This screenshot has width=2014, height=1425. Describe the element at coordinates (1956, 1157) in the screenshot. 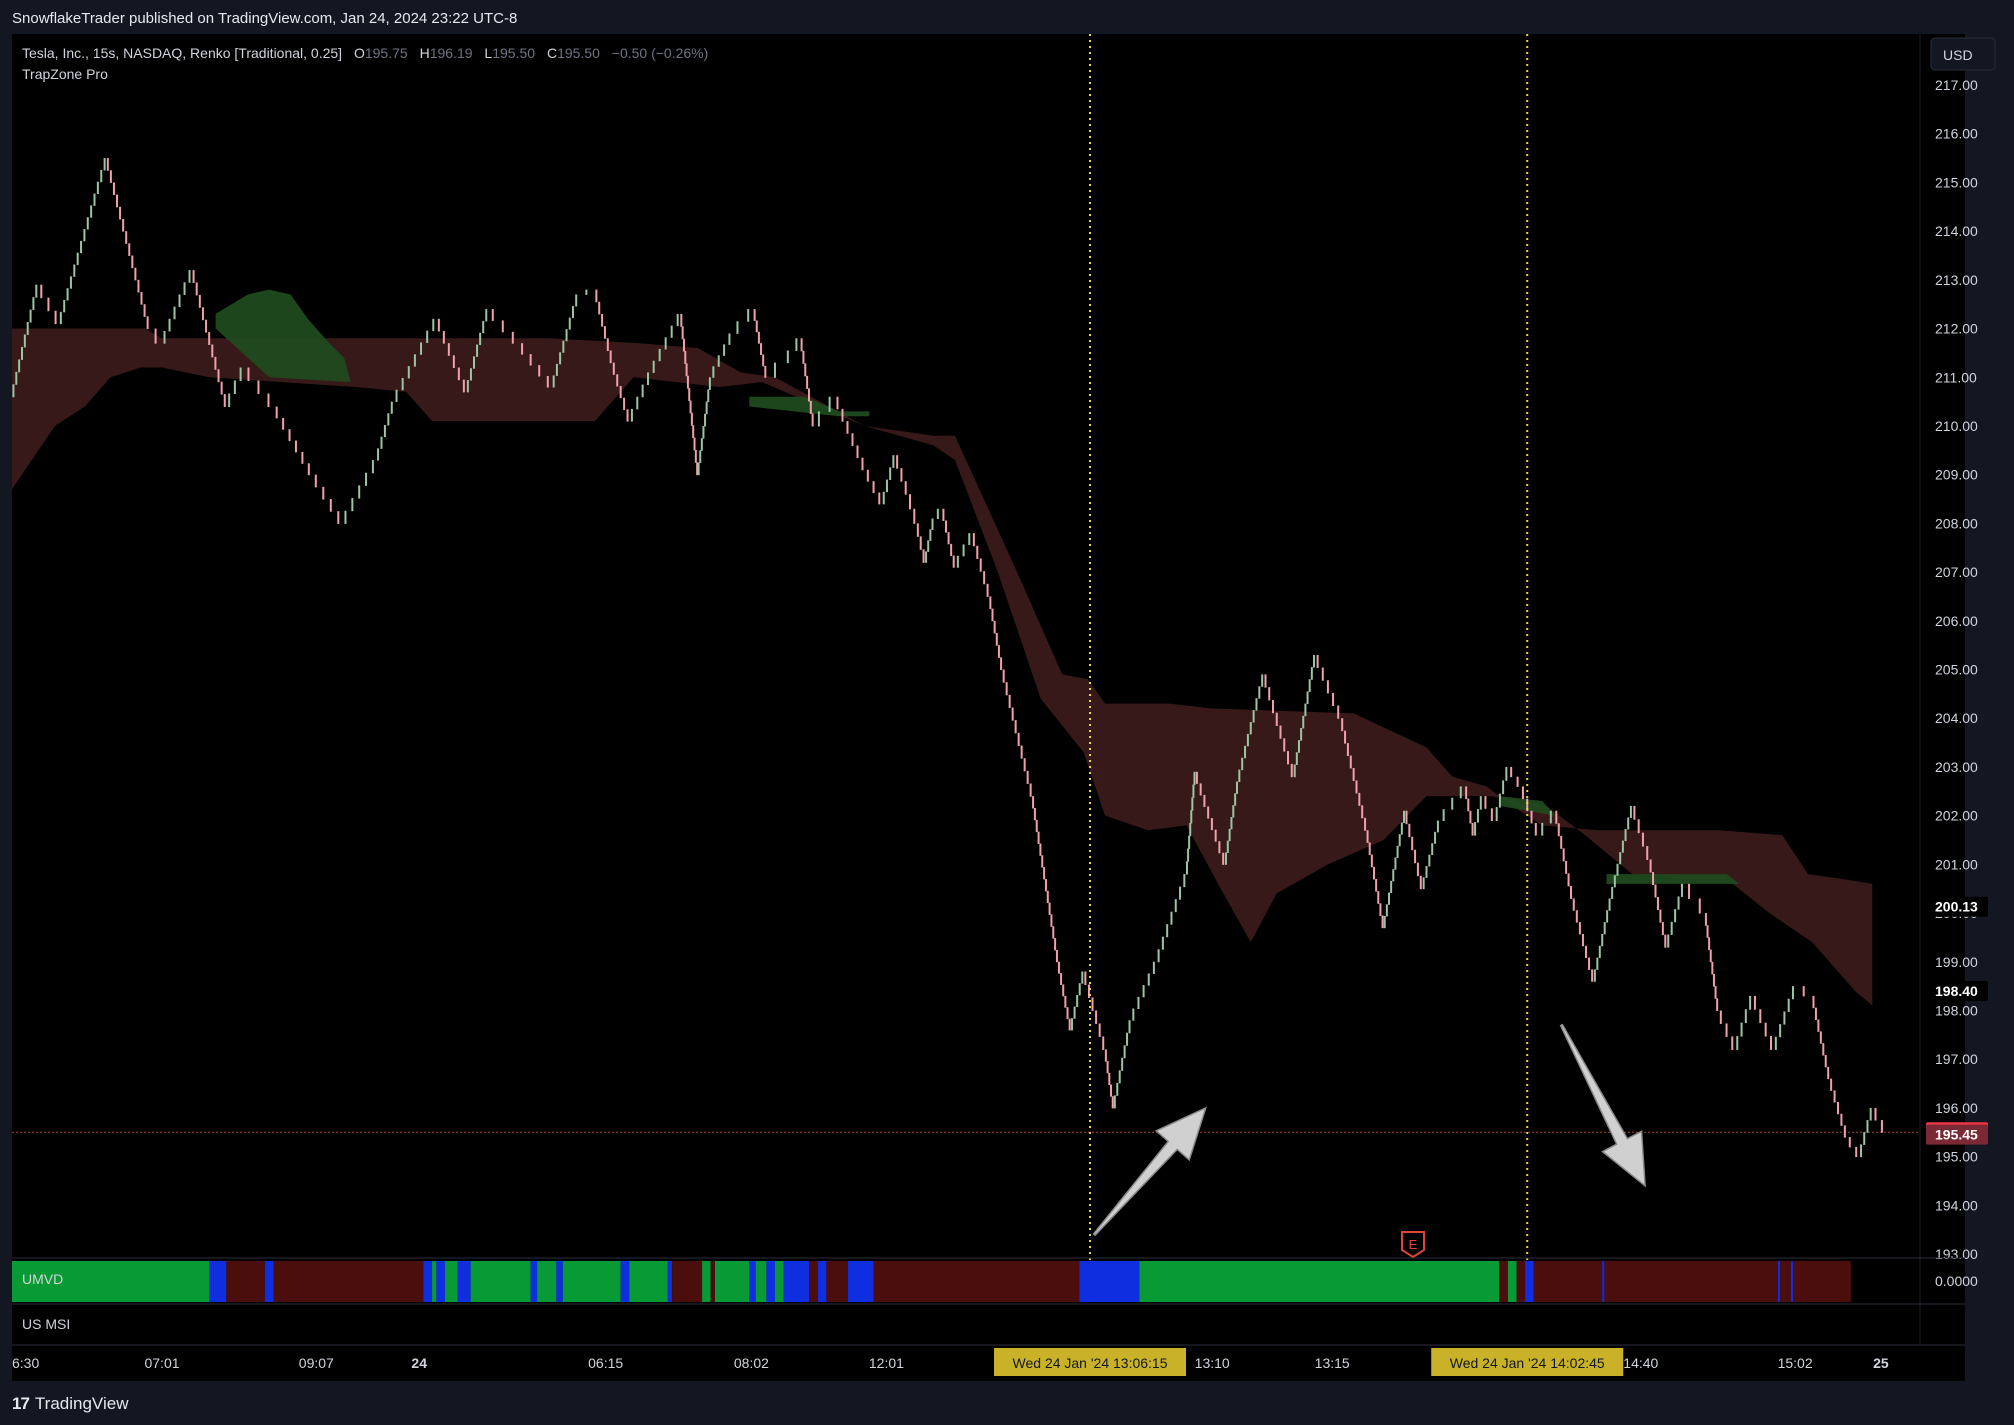

I see `price-axis-tick: 195.00` at that location.